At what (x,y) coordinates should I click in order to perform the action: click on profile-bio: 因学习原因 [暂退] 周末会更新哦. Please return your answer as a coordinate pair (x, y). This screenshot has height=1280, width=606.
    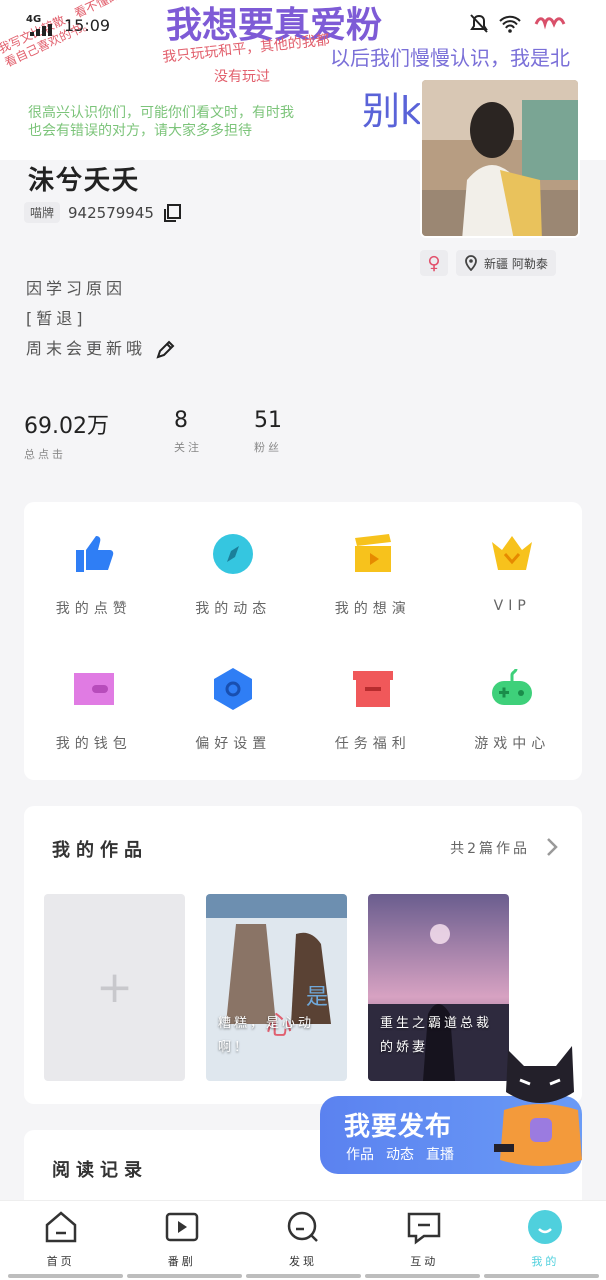
    Looking at the image, I should click on (100, 319).